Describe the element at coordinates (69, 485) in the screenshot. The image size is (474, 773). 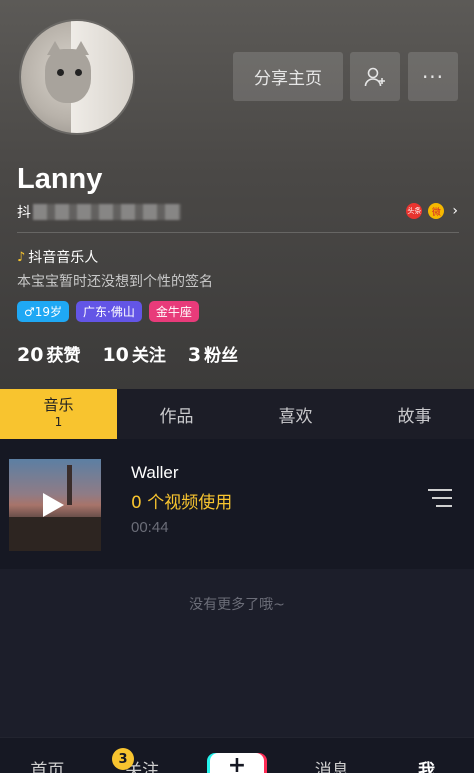
I see `cover-spire` at that location.